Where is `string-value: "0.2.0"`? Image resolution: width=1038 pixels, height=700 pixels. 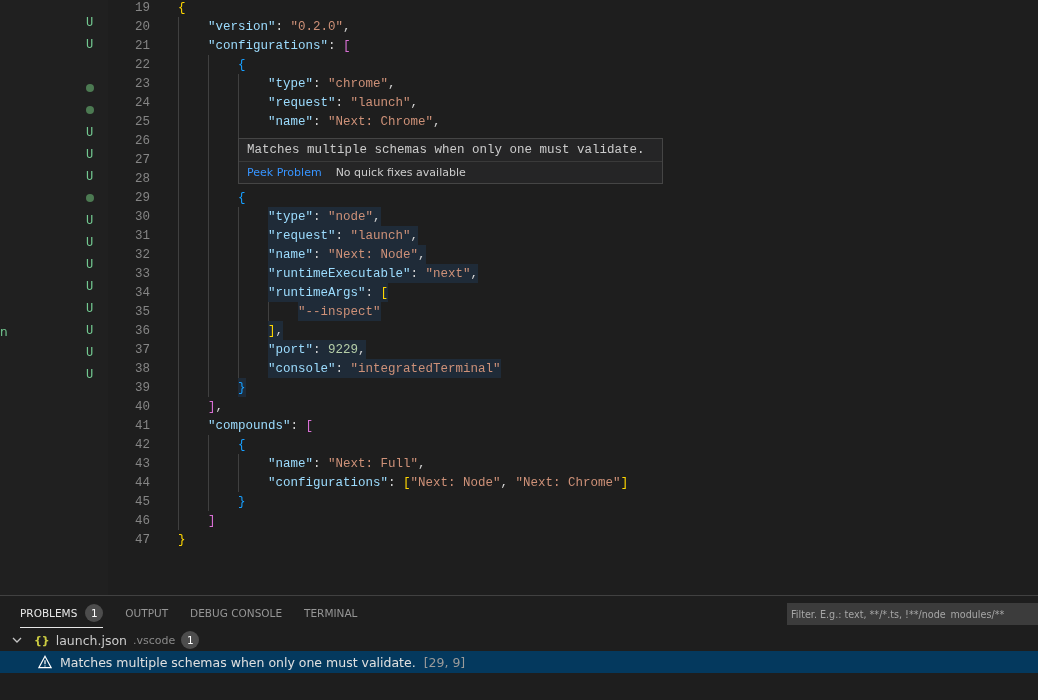
string-value: "0.2.0" is located at coordinates (317, 26).